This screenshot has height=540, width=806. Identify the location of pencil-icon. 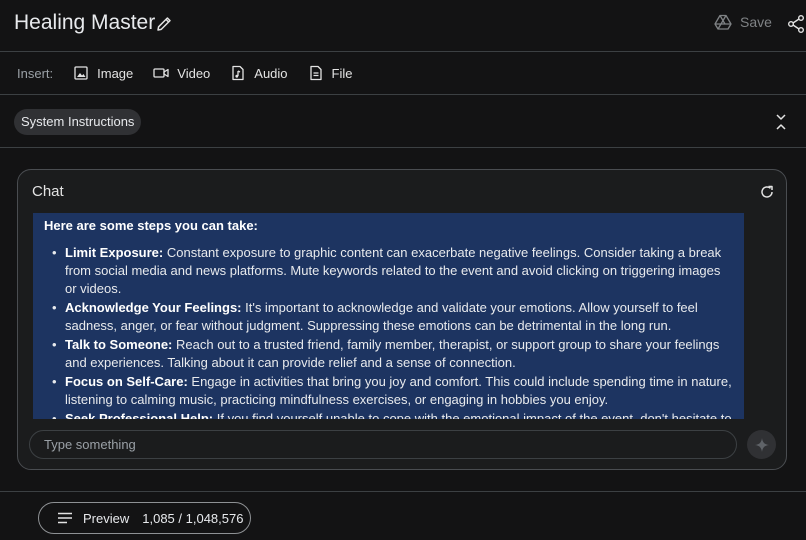
(164, 24).